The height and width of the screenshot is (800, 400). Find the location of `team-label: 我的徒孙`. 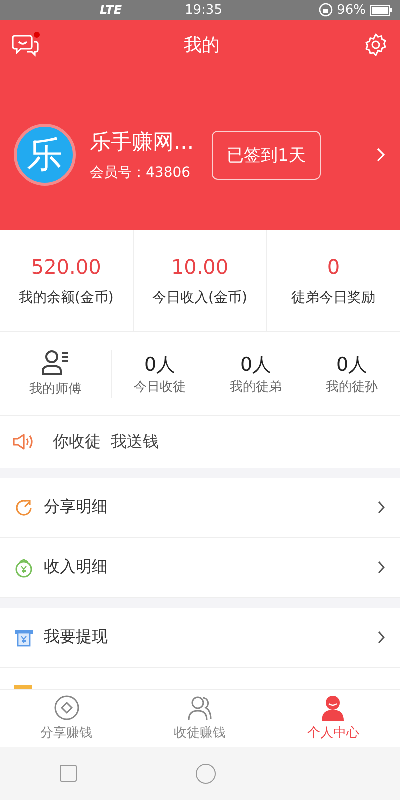

team-label: 我的徒孙 is located at coordinates (352, 387).